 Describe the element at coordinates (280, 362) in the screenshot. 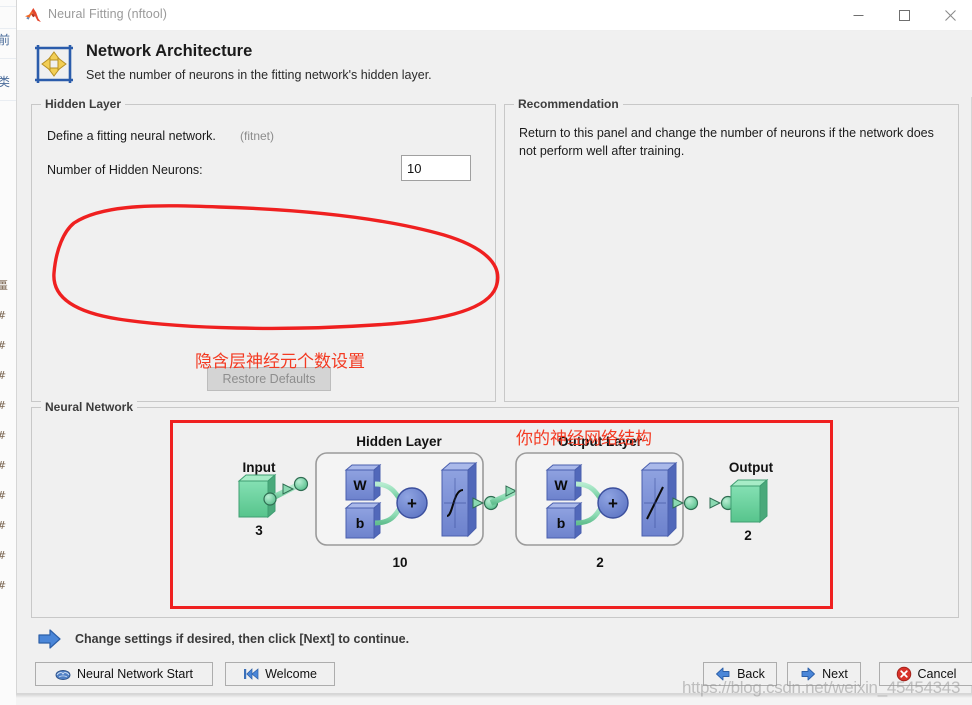

I see `hidden-layer-annotation-text: 隐含层神经元个数设置` at that location.